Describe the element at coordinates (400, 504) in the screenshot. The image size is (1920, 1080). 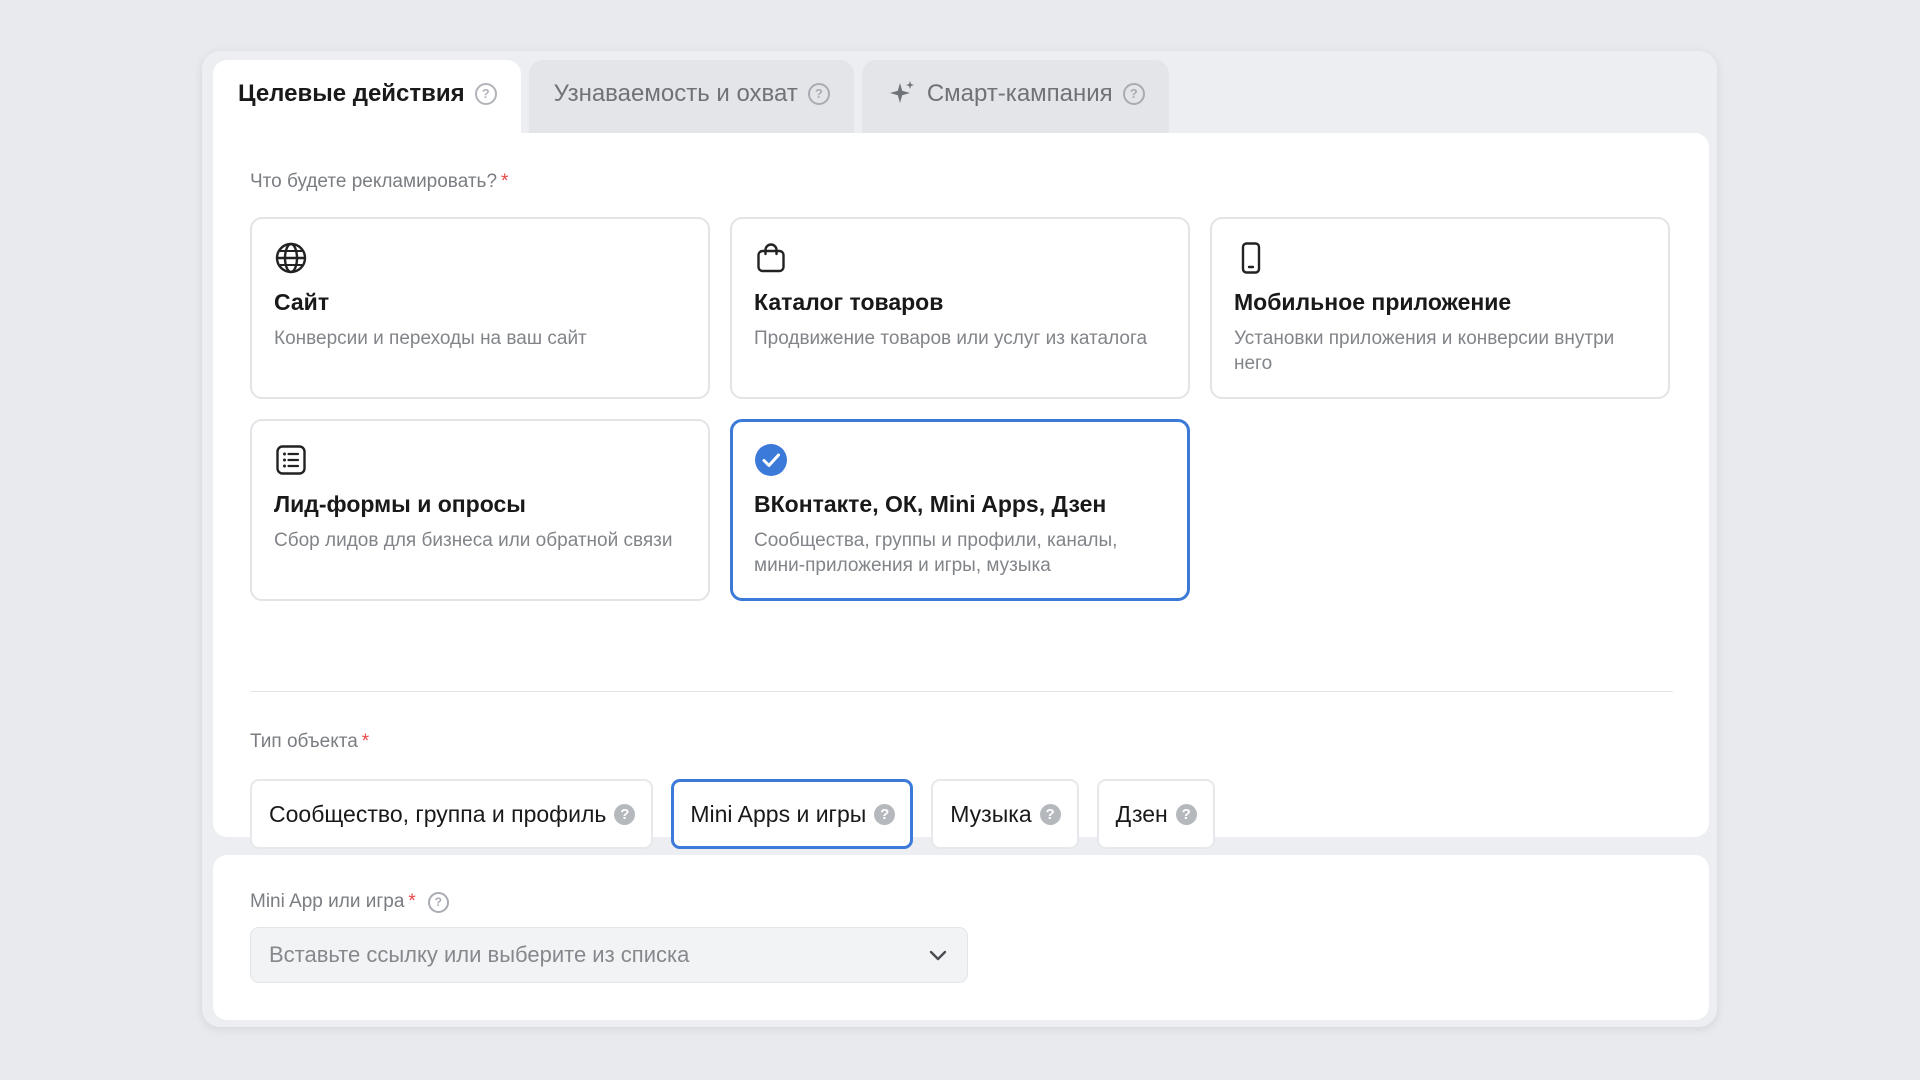
I see `option-title: Лид-формы и опросы` at that location.